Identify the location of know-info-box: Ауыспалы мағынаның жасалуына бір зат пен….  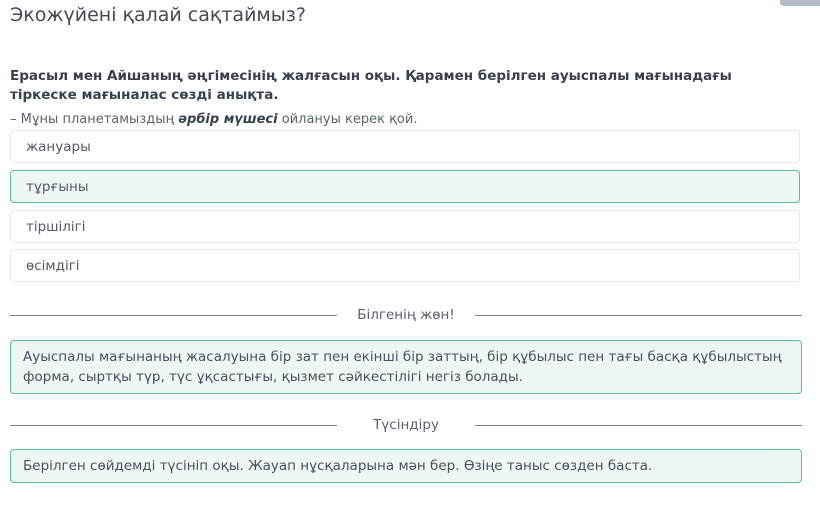
(406, 367).